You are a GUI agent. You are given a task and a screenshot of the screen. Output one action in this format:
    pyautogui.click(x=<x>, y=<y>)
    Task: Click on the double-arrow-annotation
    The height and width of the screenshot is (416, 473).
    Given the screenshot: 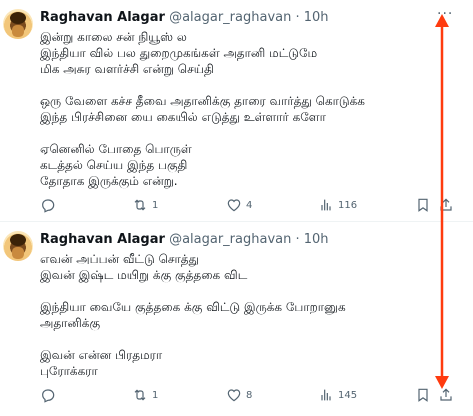 What is the action you would take?
    pyautogui.click(x=442, y=201)
    